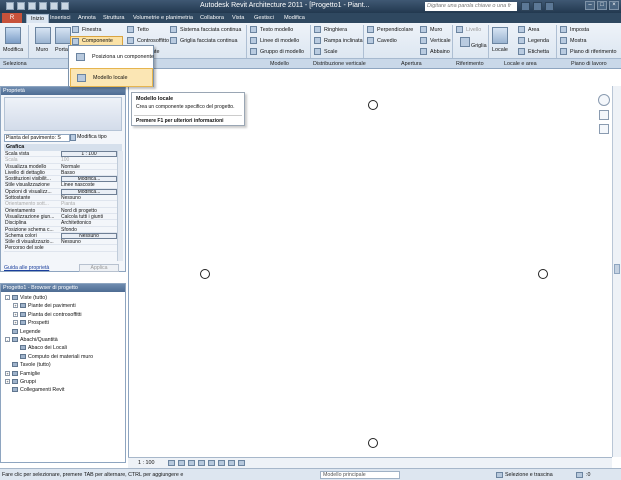 The height and width of the screenshot is (480, 621). What do you see at coordinates (579, 475) in the screenshot?
I see `filter-icon` at bounding box center [579, 475].